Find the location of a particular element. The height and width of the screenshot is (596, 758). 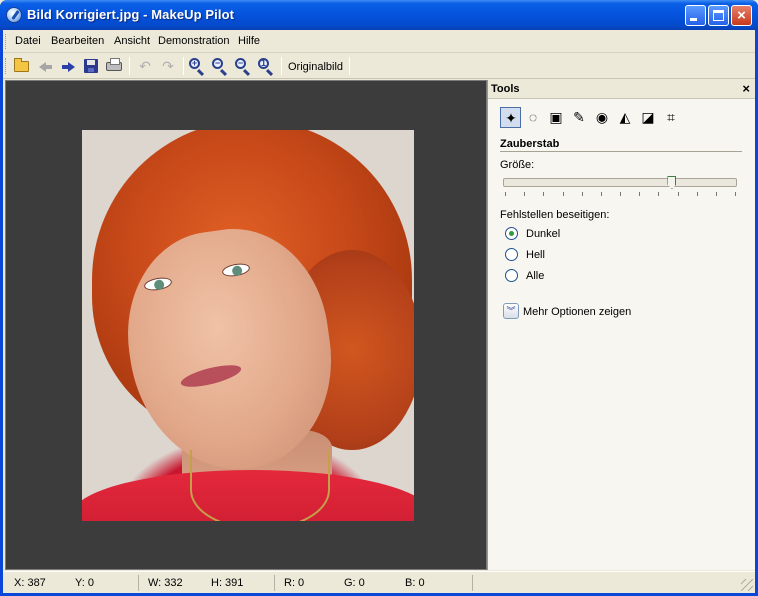

forward-arrow-icon is located at coordinates (68, 67).